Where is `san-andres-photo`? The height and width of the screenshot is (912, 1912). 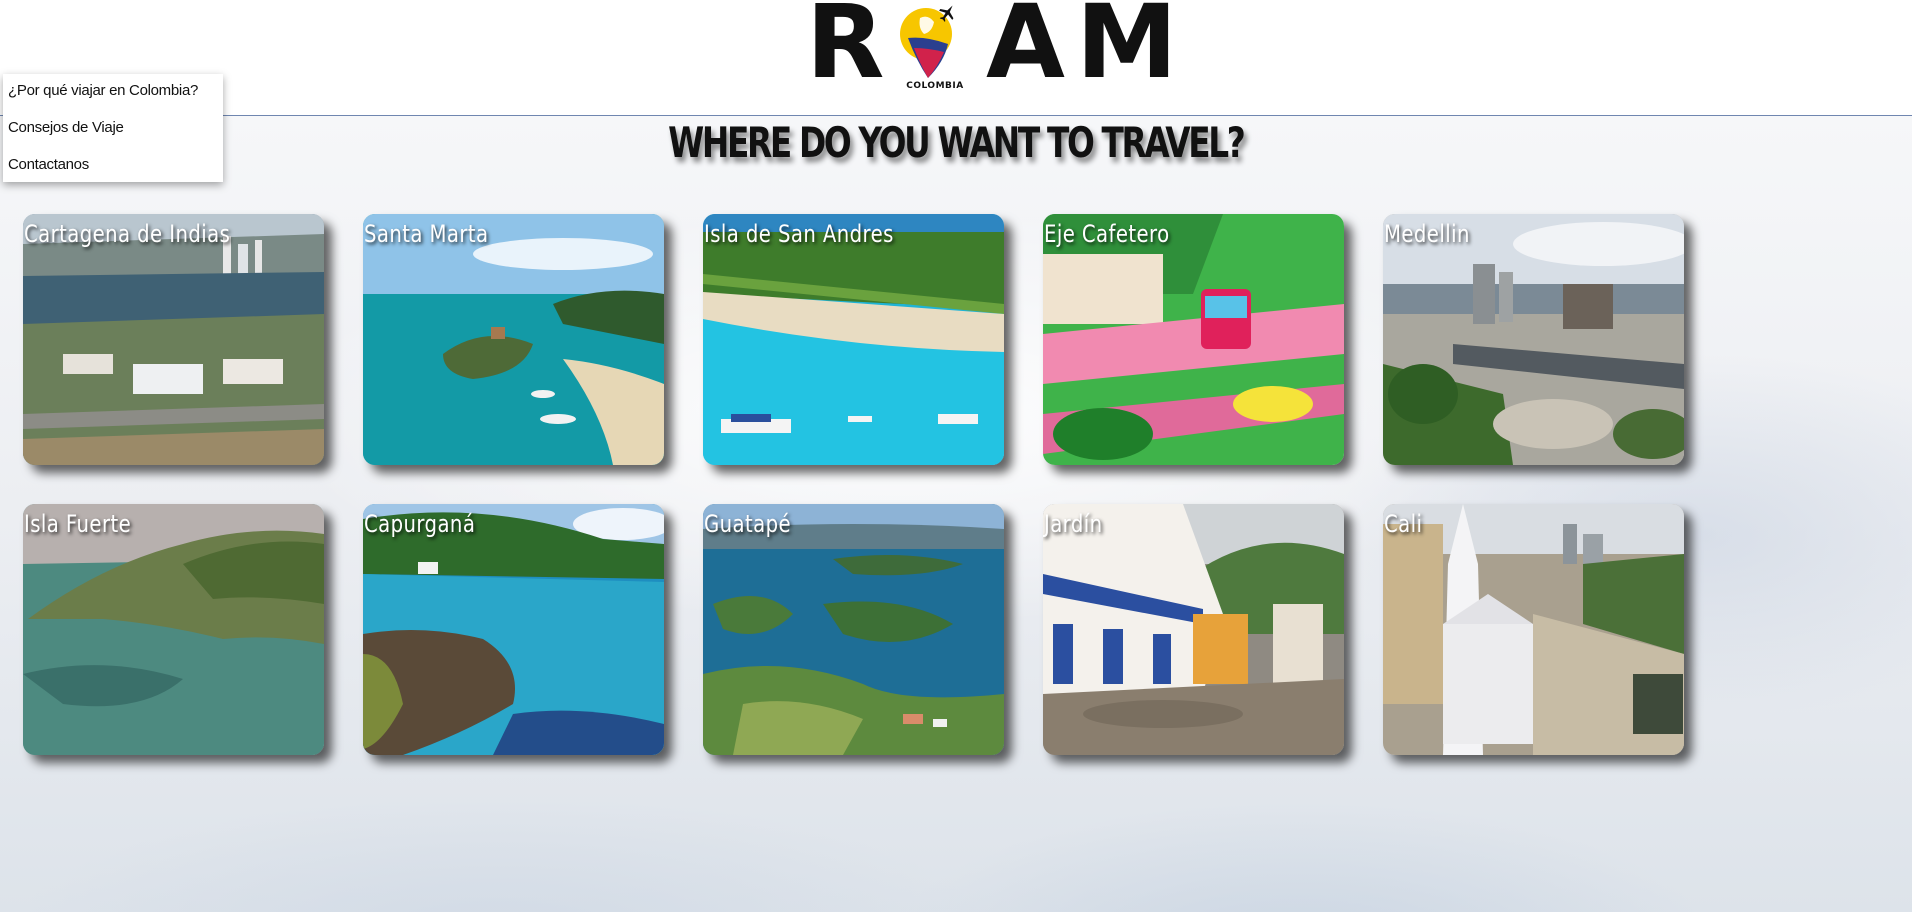
san-andres-photo is located at coordinates (853, 339).